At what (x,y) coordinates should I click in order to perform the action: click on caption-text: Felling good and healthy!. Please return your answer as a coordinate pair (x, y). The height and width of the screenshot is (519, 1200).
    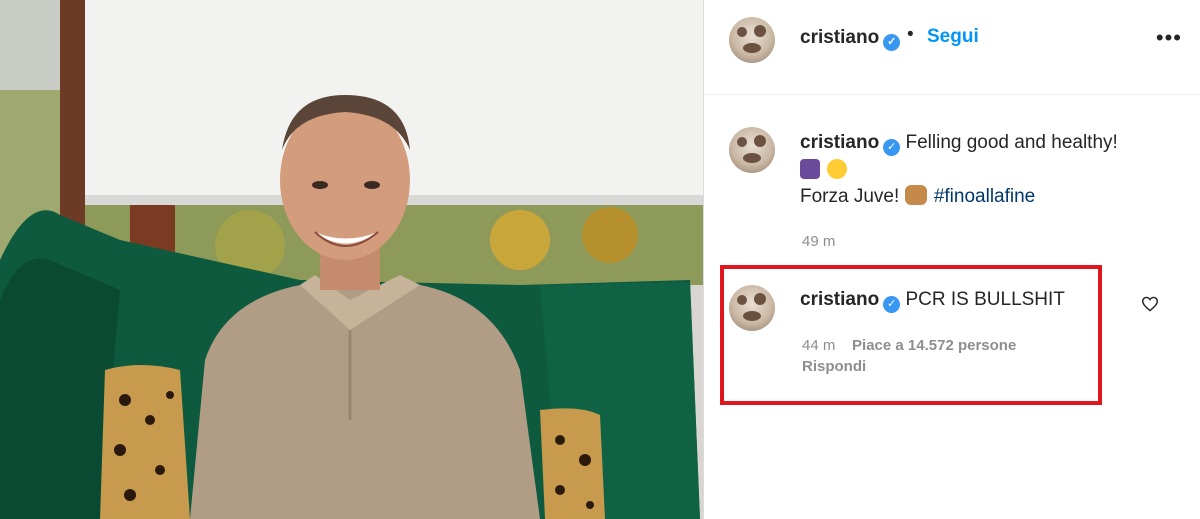
    Looking at the image, I should click on (1011, 142).